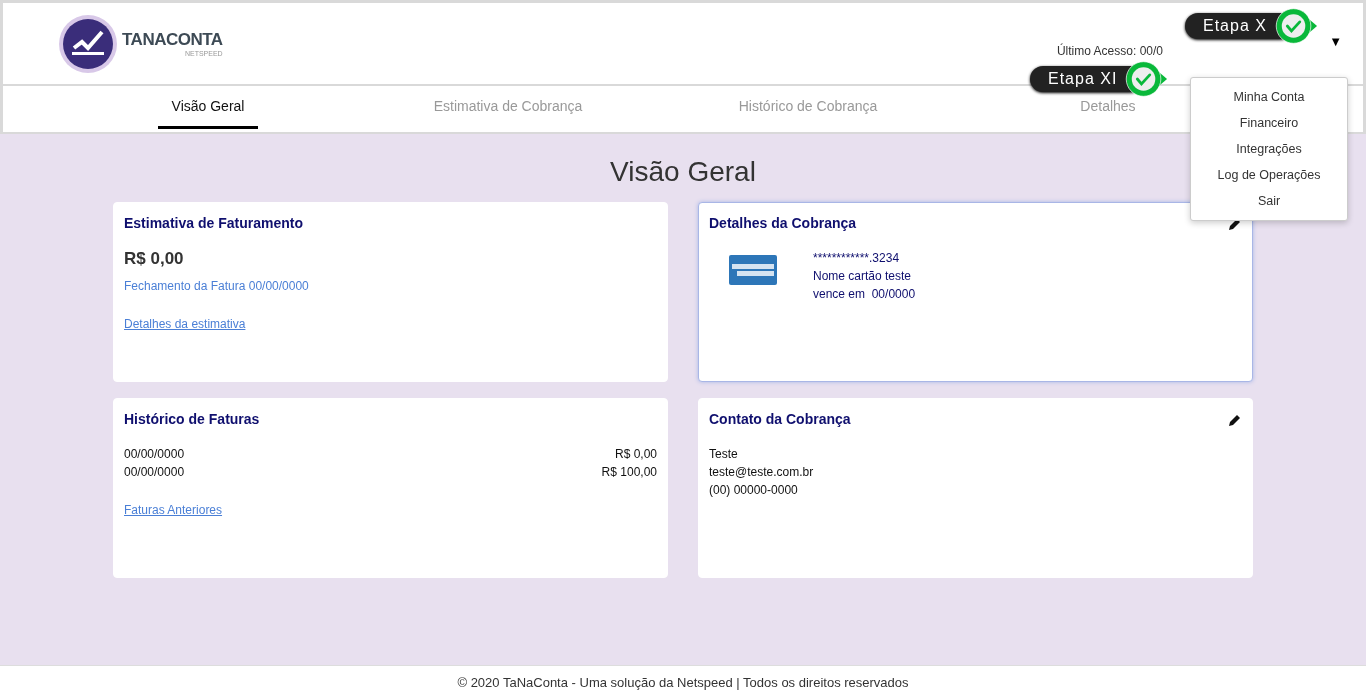 The width and height of the screenshot is (1366, 699). Describe the element at coordinates (783, 223) in the screenshot. I see `card-title: Detalhes da Cobrança` at that location.